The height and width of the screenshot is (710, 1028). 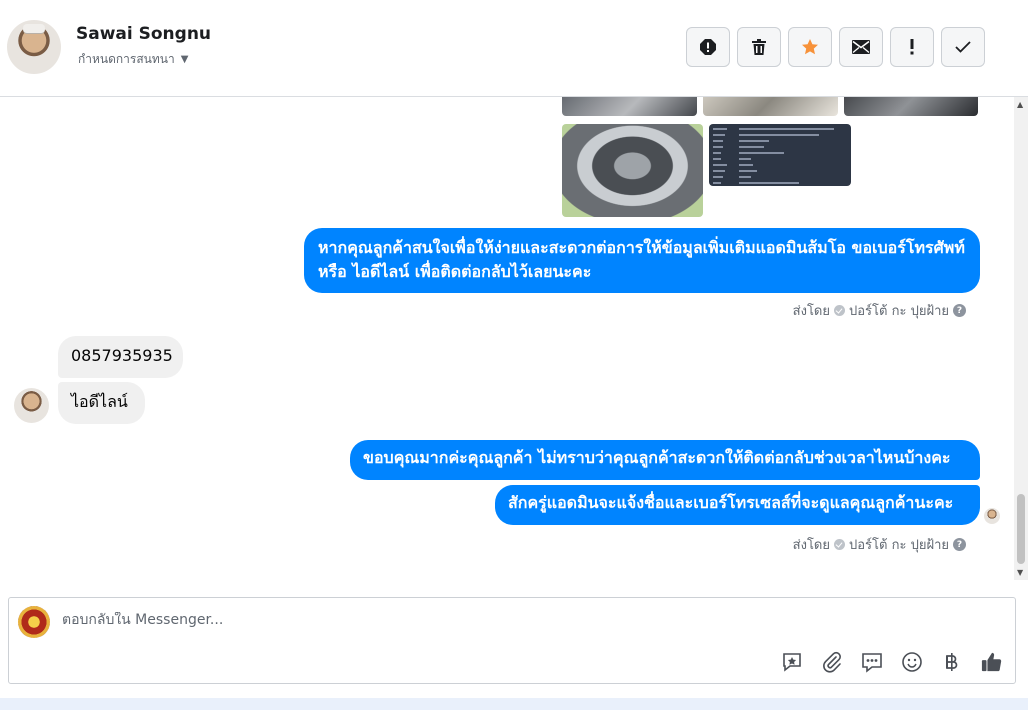 I want to click on check-icon, so click(x=963, y=47).